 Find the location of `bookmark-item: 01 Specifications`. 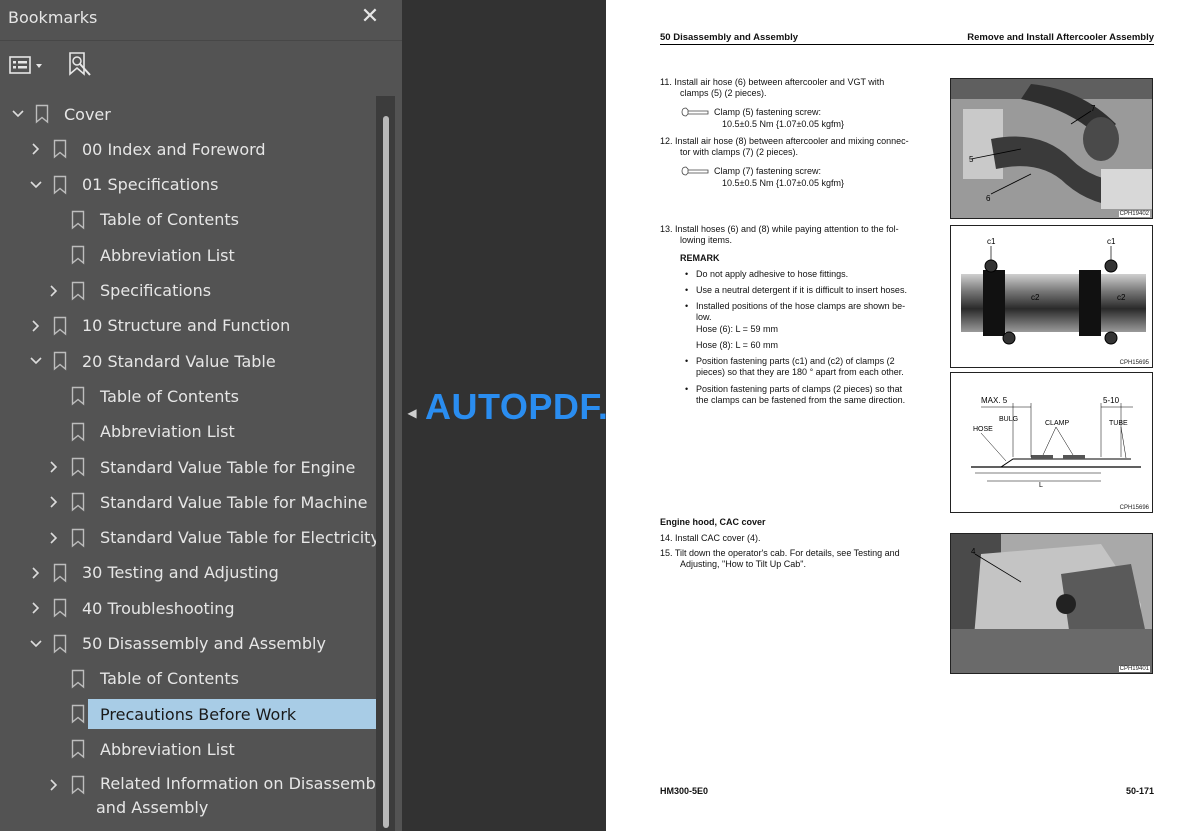

bookmark-item: 01 Specifications is located at coordinates (123, 185).